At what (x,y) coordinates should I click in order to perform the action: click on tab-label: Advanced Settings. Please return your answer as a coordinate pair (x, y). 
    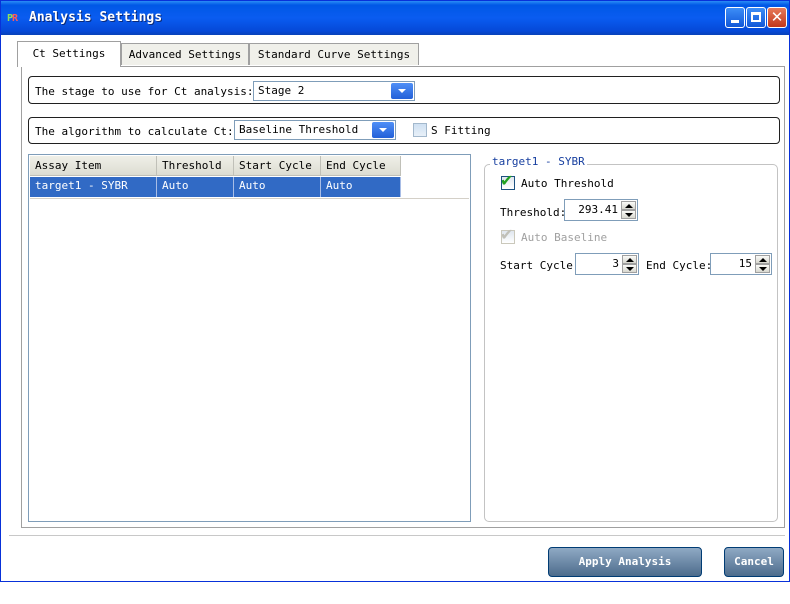
    Looking at the image, I should click on (185, 54).